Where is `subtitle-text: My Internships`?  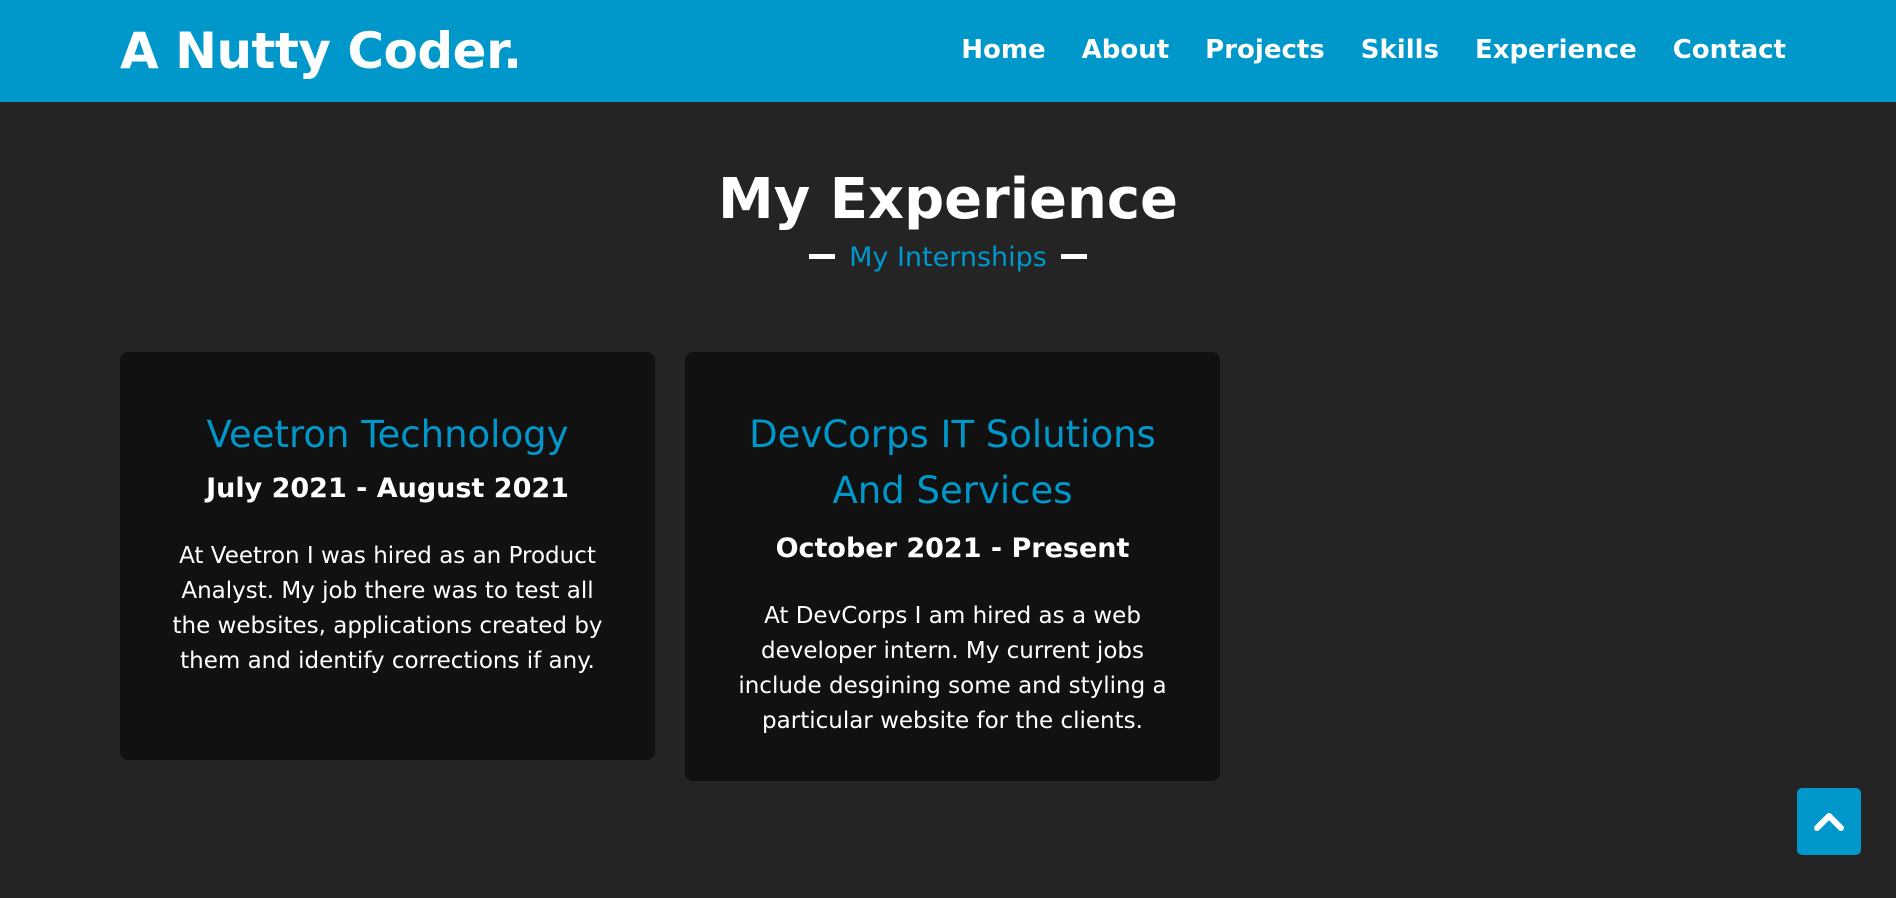
subtitle-text: My Internships is located at coordinates (948, 257).